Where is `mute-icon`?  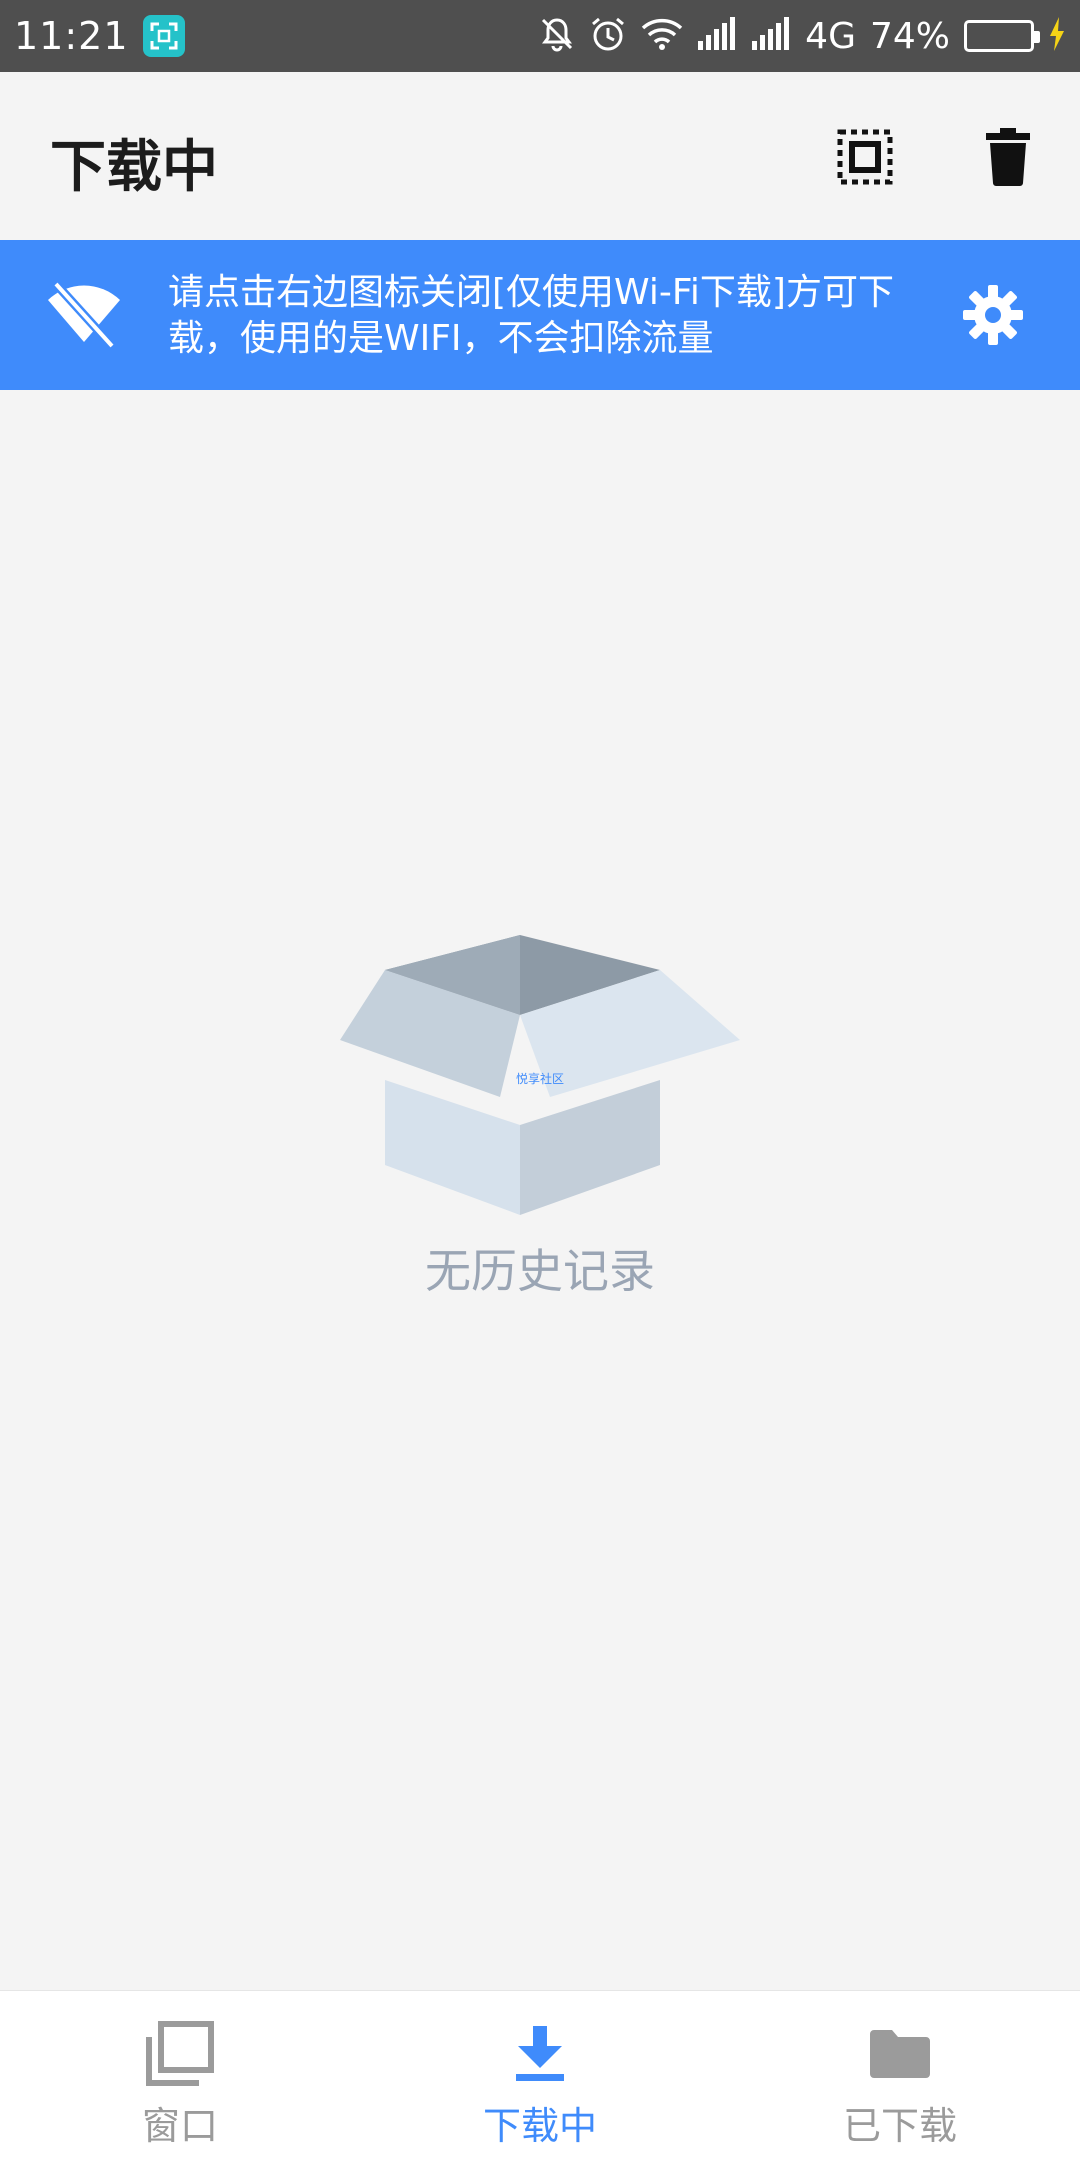 mute-icon is located at coordinates (557, 36).